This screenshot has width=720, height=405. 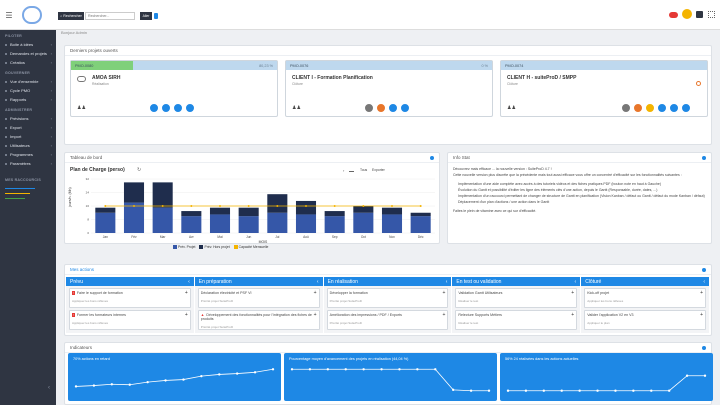 I want to click on sidebar-item: Import ›, so click(x=28, y=136).